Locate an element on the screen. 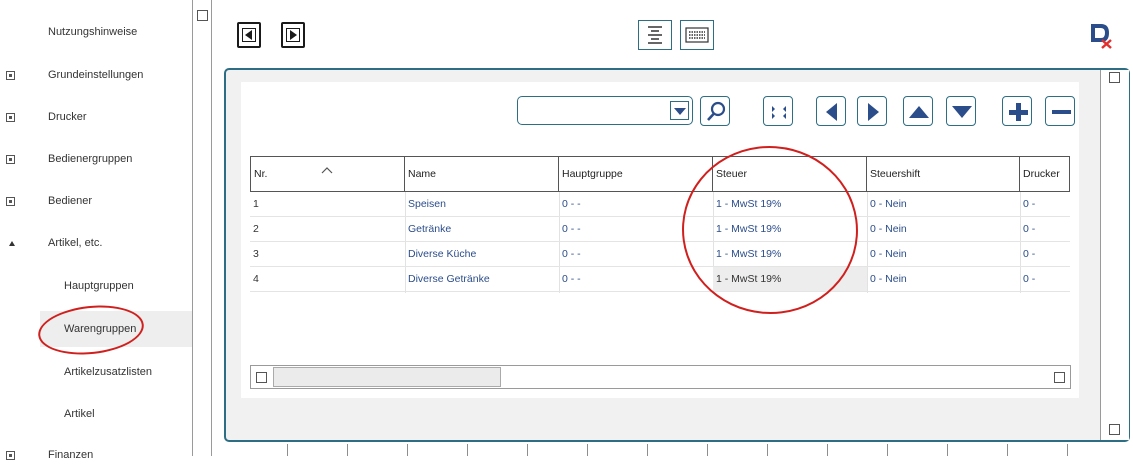 The height and width of the screenshot is (473, 1133). column-header-label: Nr. is located at coordinates (261, 174).